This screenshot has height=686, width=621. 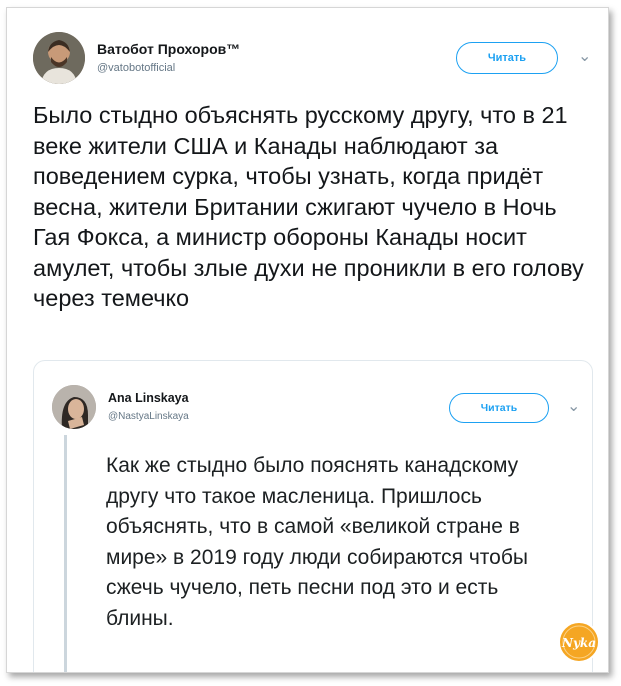 I want to click on author-handle: @vatobotofficial, so click(x=136, y=68).